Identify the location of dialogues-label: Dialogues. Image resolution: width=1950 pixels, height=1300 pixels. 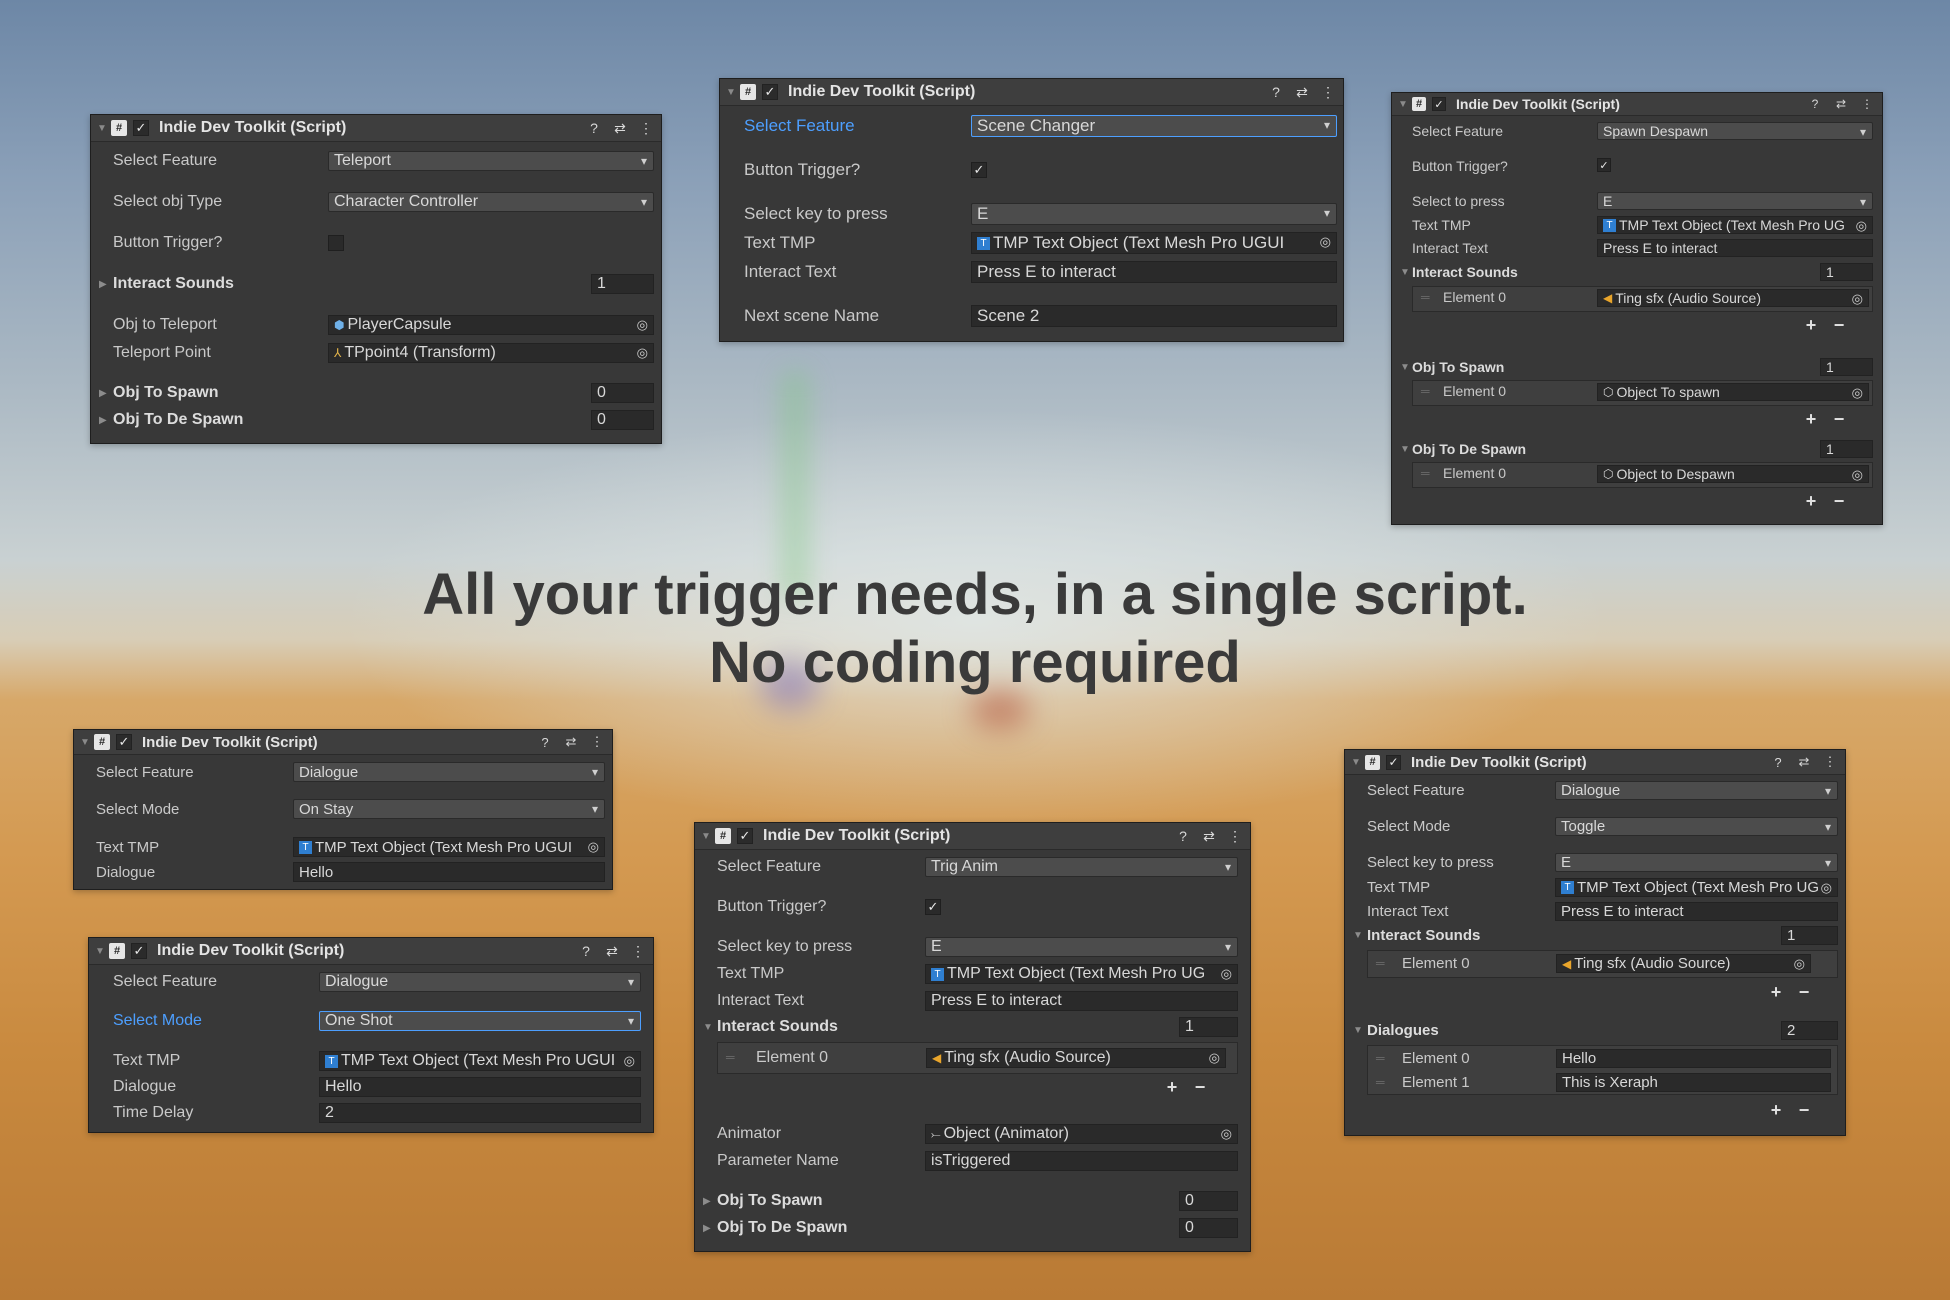
(1403, 1030).